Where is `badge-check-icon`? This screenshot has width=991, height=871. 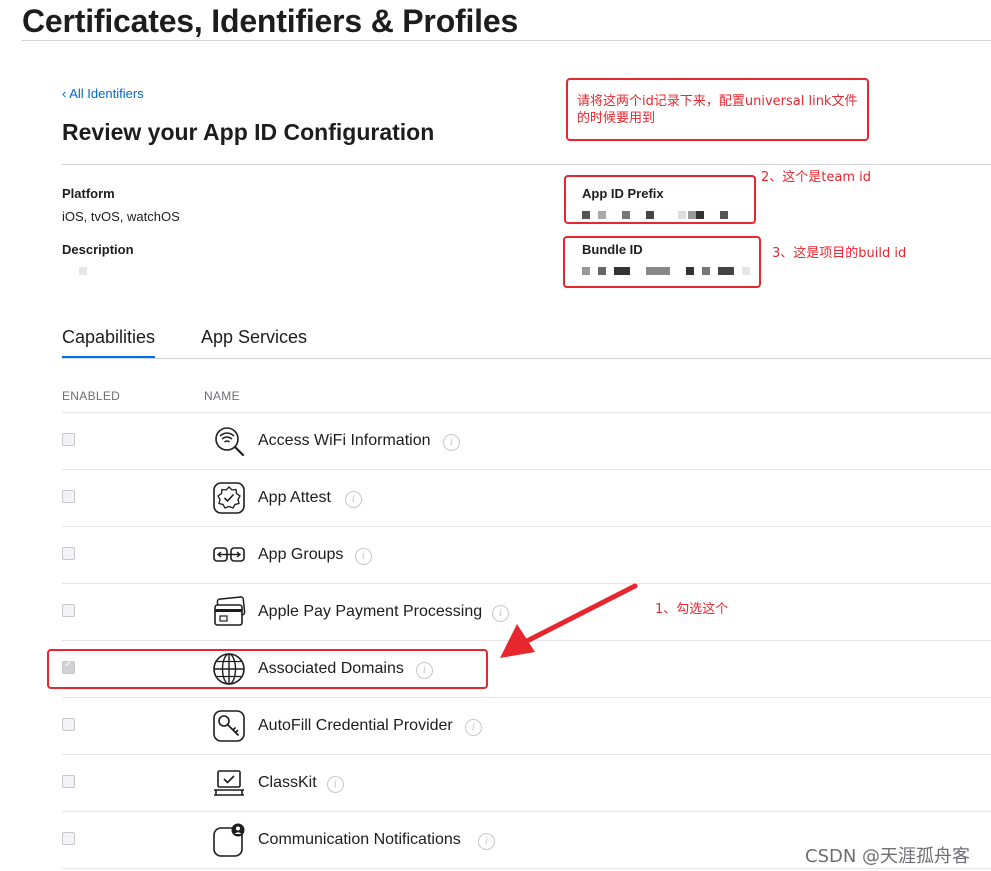 badge-check-icon is located at coordinates (229, 498).